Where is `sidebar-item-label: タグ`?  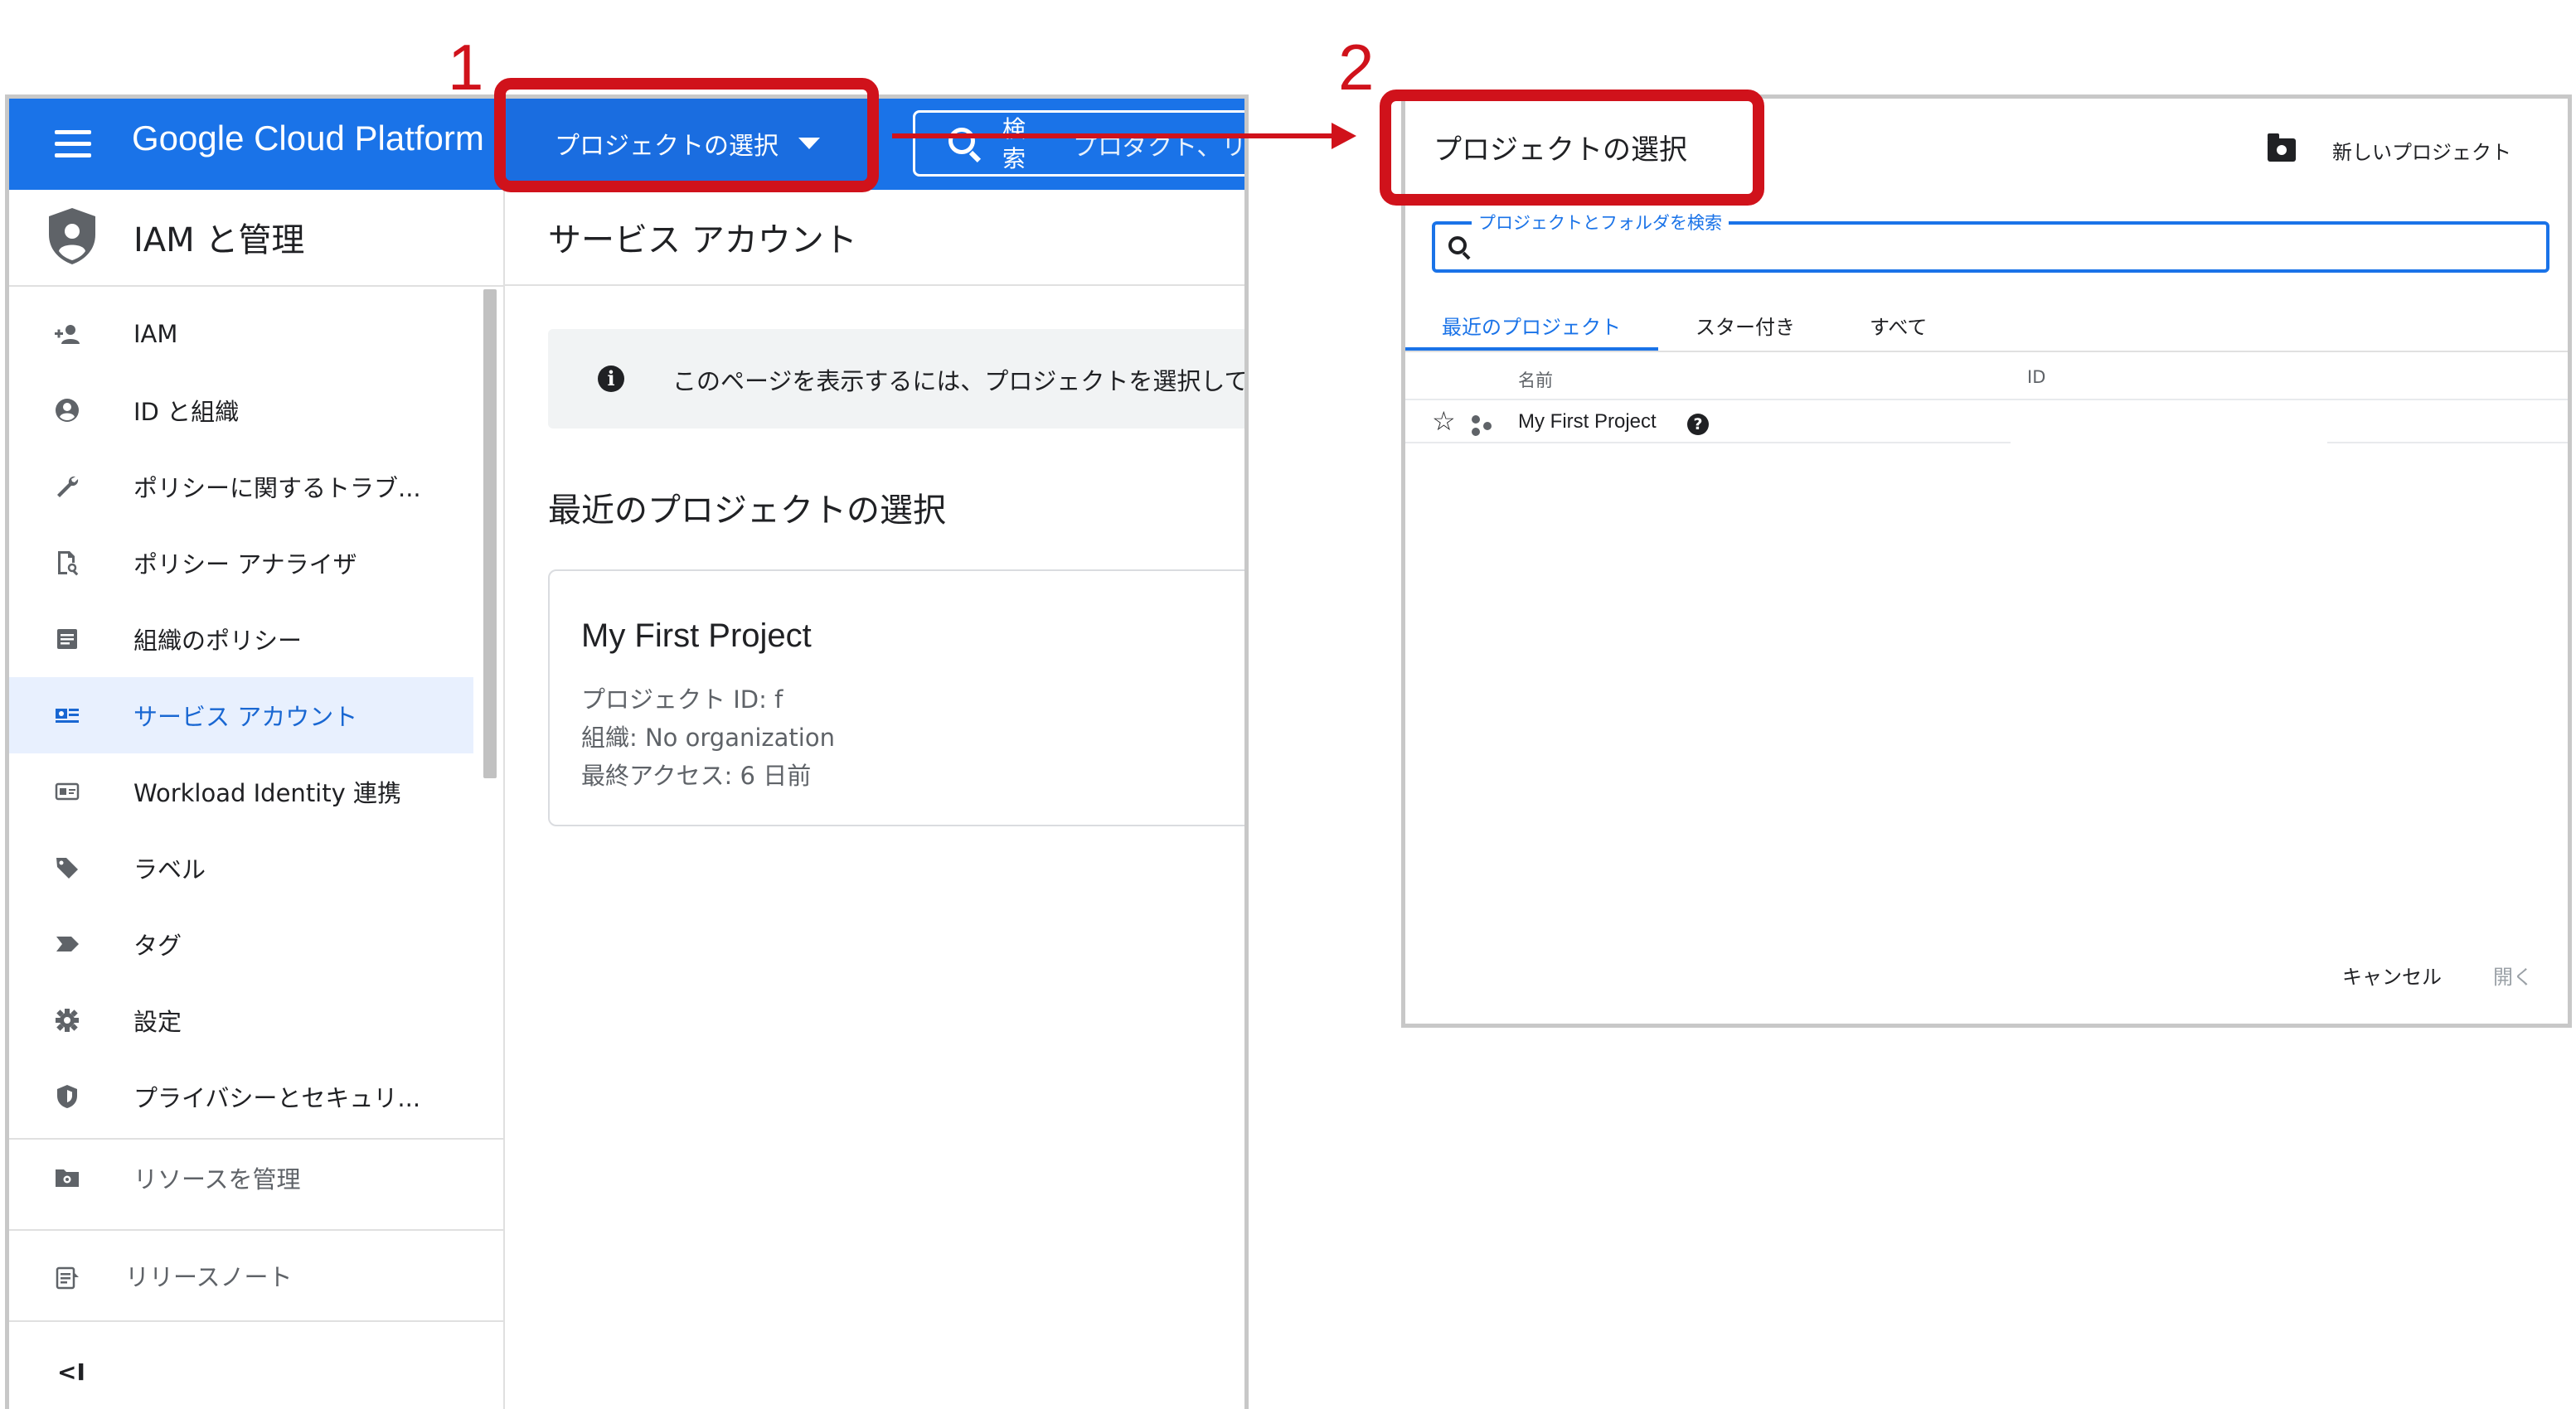
sidebar-item-label: タグ is located at coordinates (157, 946).